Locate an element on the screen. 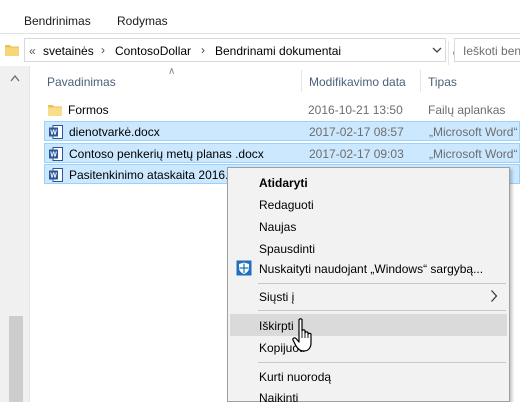 The width and height of the screenshot is (520, 402). file-date: 2017-02-17 08:57 is located at coordinates (356, 132).